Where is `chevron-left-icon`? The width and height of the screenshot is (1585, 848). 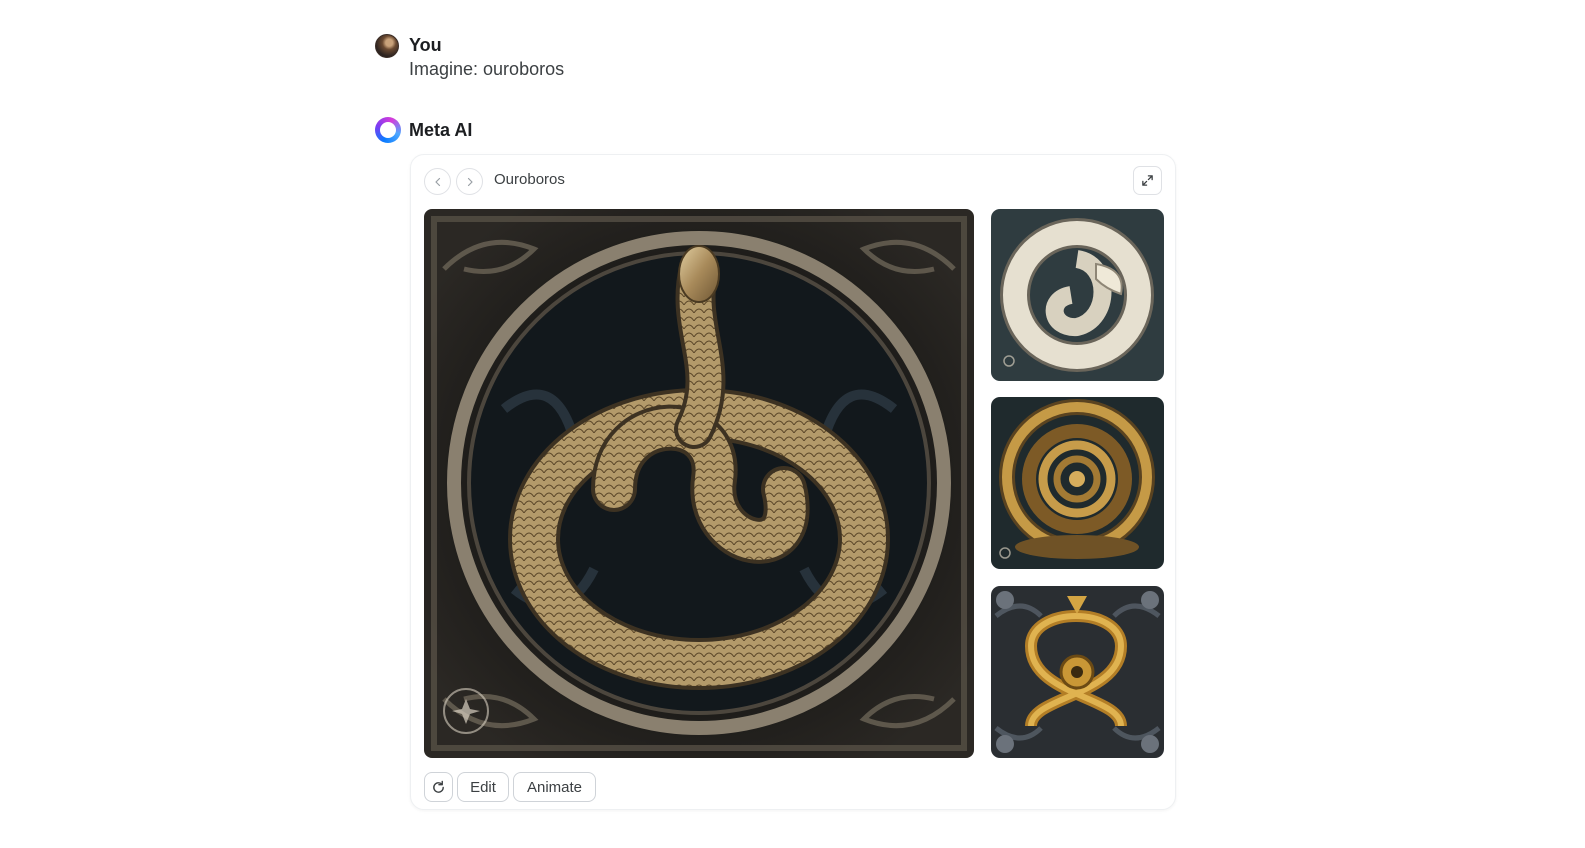 chevron-left-icon is located at coordinates (437, 181).